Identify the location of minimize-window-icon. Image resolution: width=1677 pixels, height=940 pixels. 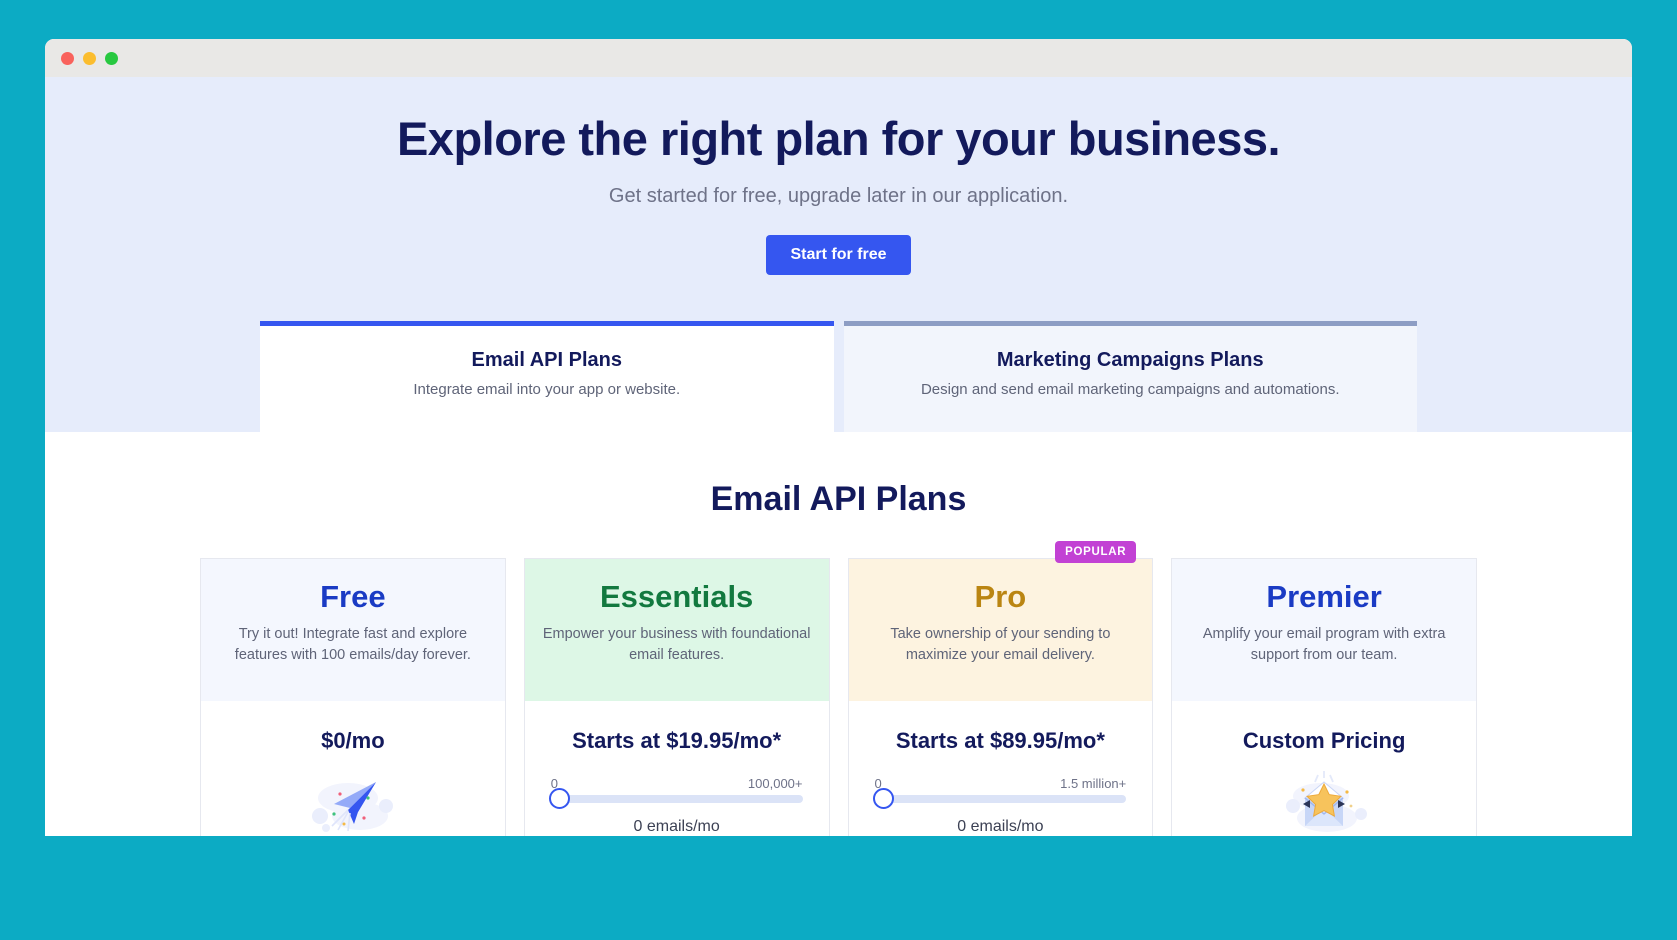
(89, 58).